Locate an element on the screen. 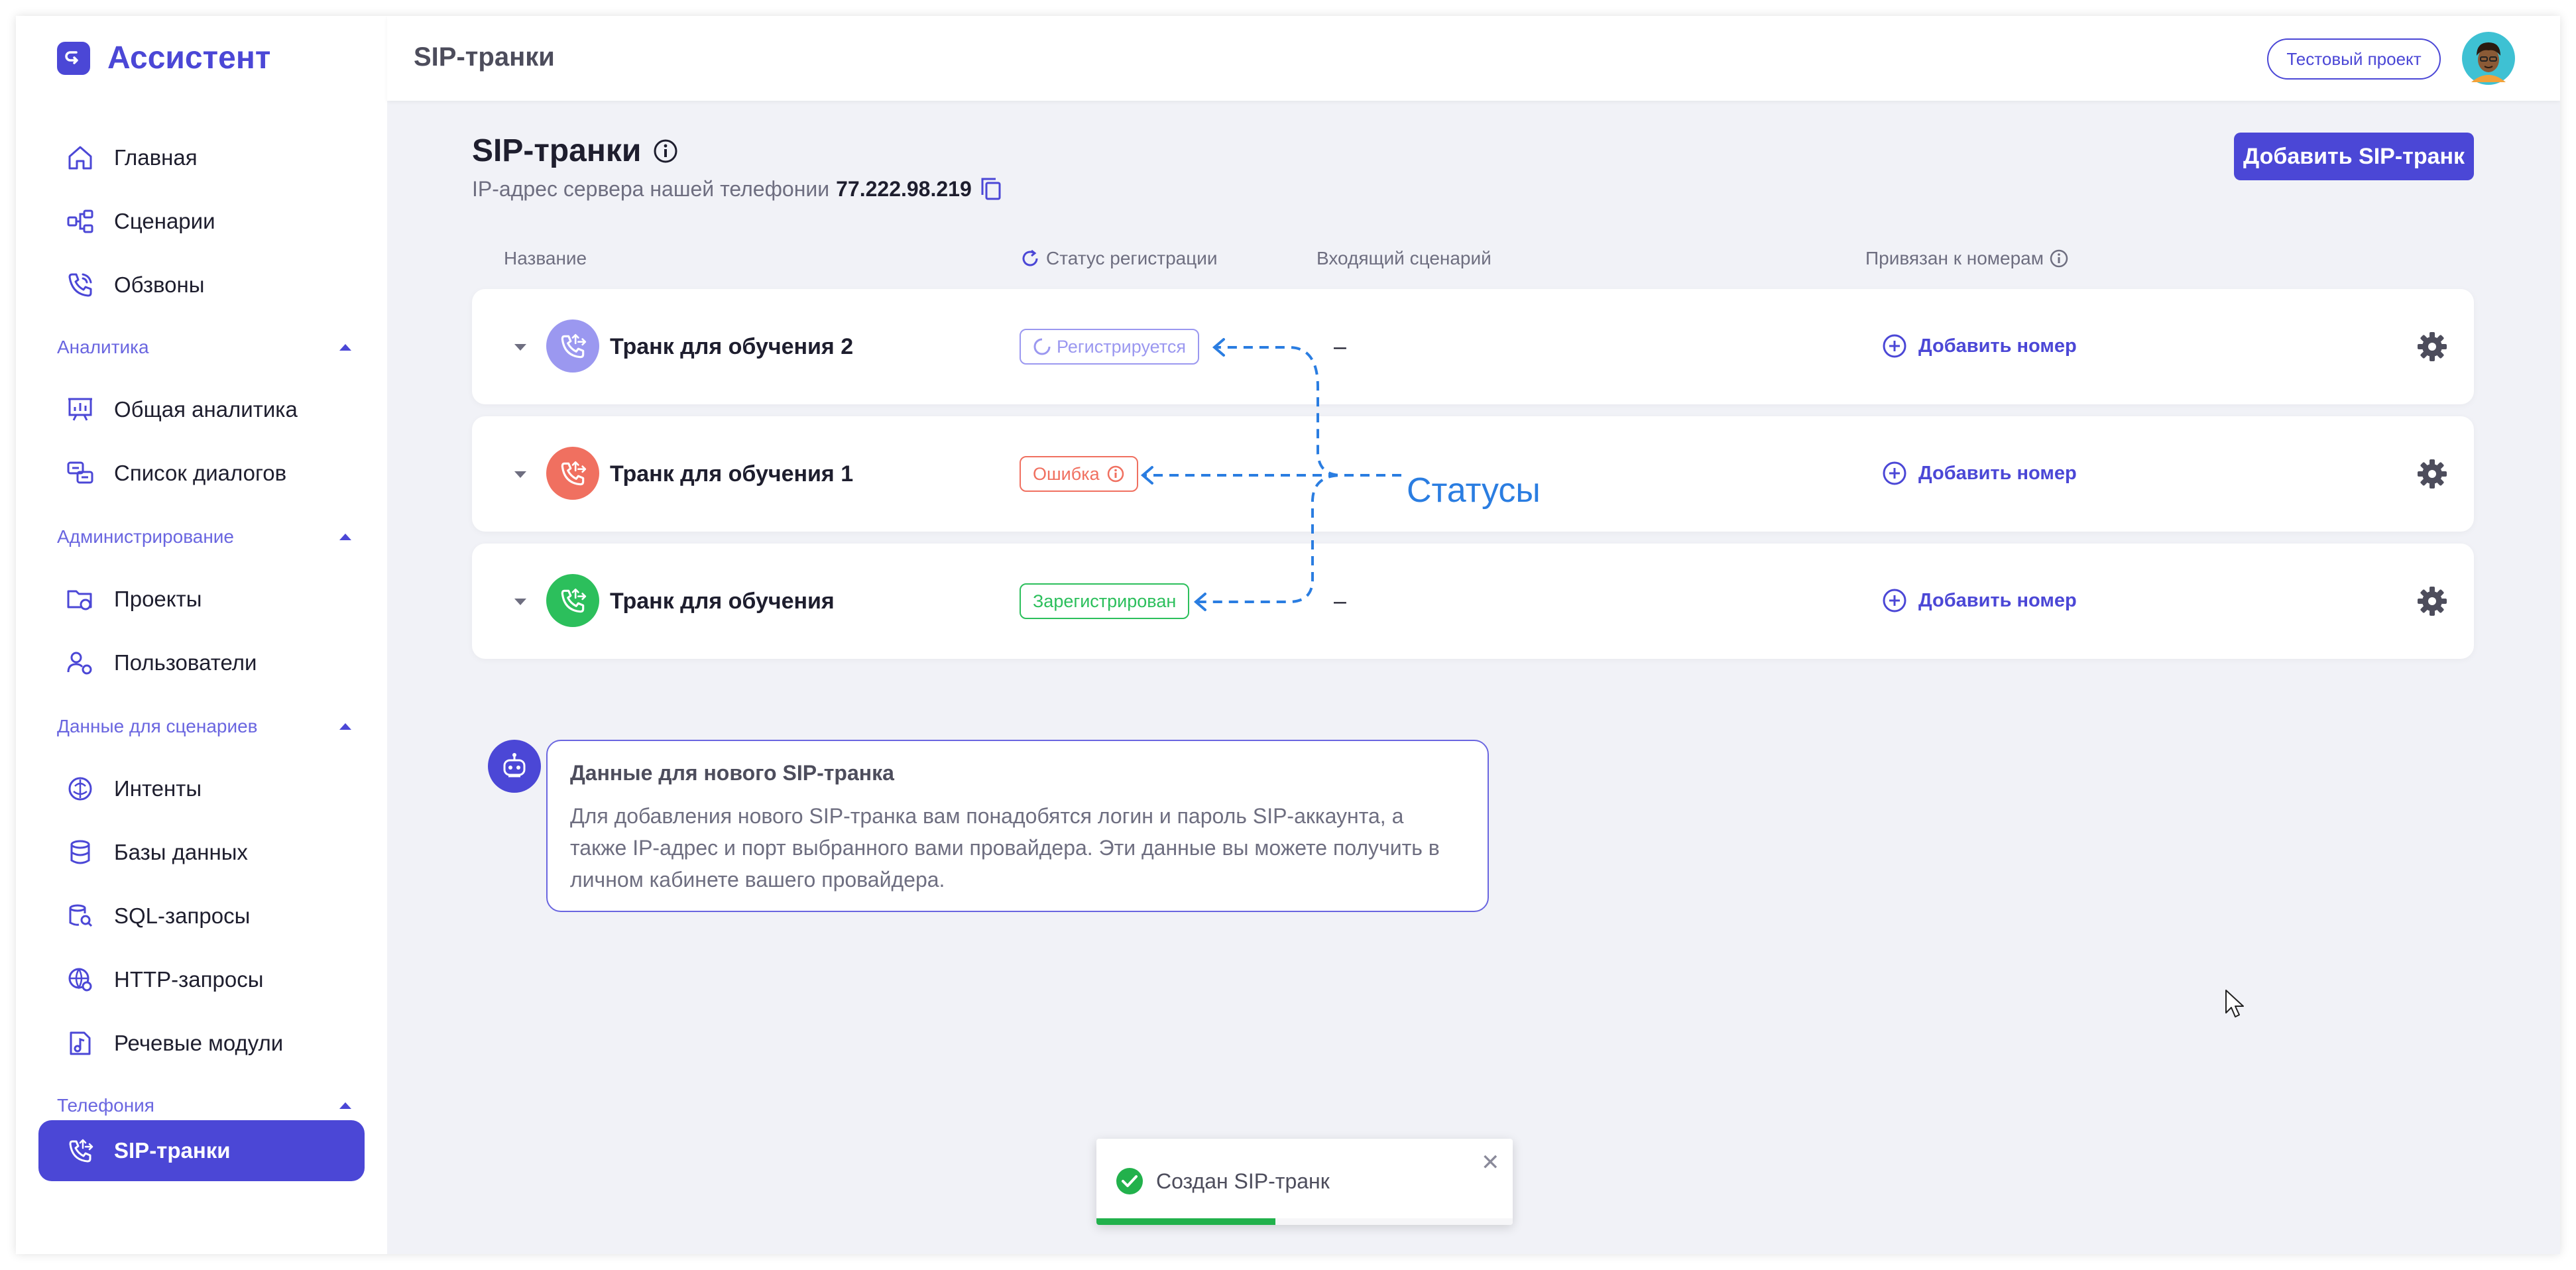  toast-notification: Создан SIP-транк ✕ is located at coordinates (1305, 1182).